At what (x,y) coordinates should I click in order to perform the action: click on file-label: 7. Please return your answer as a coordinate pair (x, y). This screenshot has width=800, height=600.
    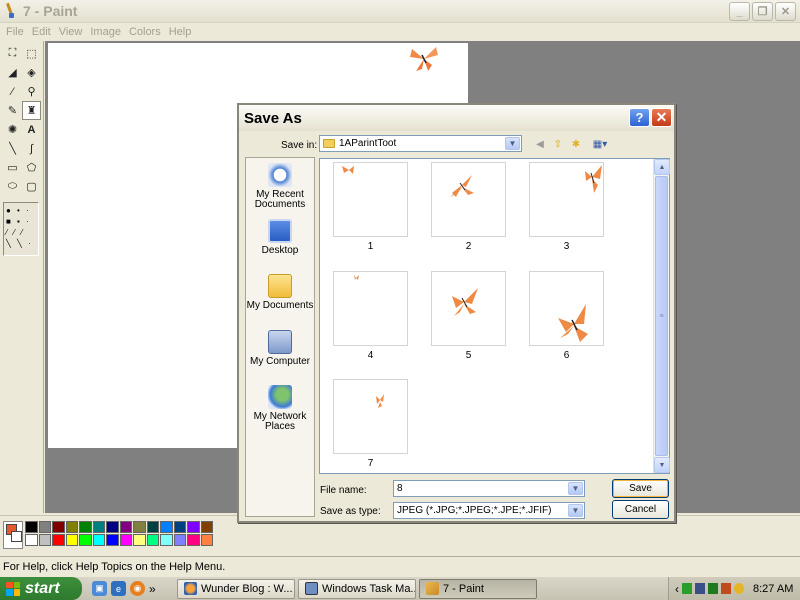
    Looking at the image, I should click on (370, 463).